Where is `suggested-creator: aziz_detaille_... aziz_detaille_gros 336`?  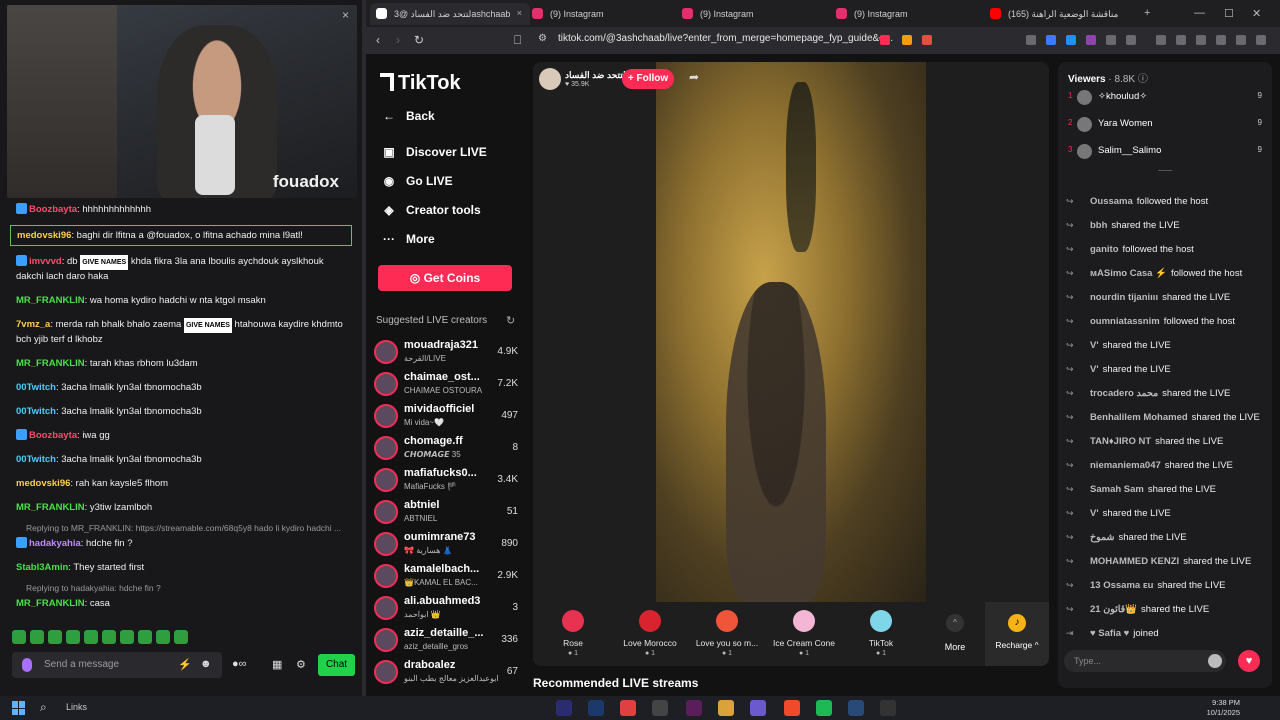 suggested-creator: aziz_detaille_... aziz_detaille_gros 336 is located at coordinates (446, 641).